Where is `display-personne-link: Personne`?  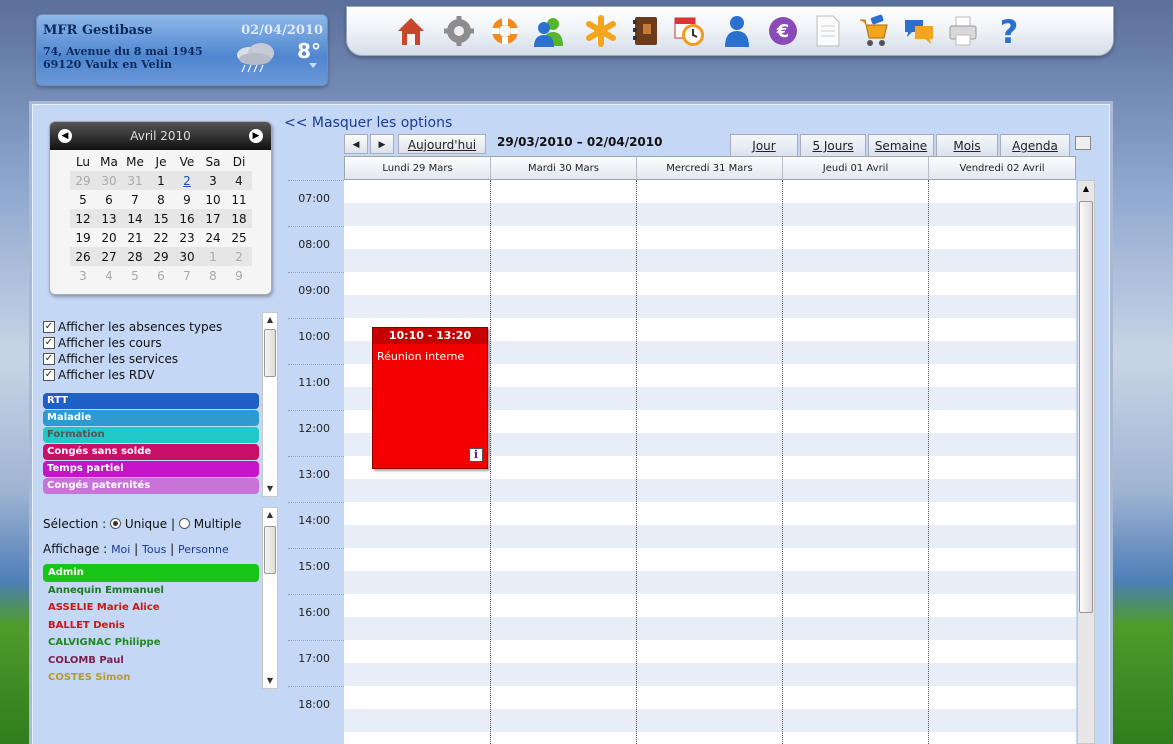
display-personne-link: Personne is located at coordinates (203, 549).